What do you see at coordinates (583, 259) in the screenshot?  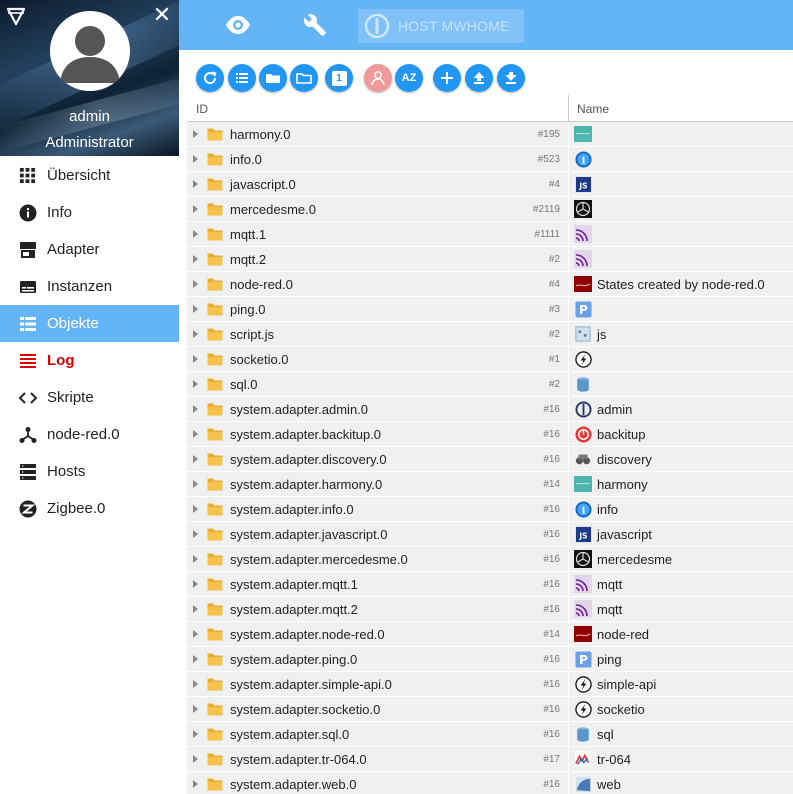 I see `mqtt-icon` at bounding box center [583, 259].